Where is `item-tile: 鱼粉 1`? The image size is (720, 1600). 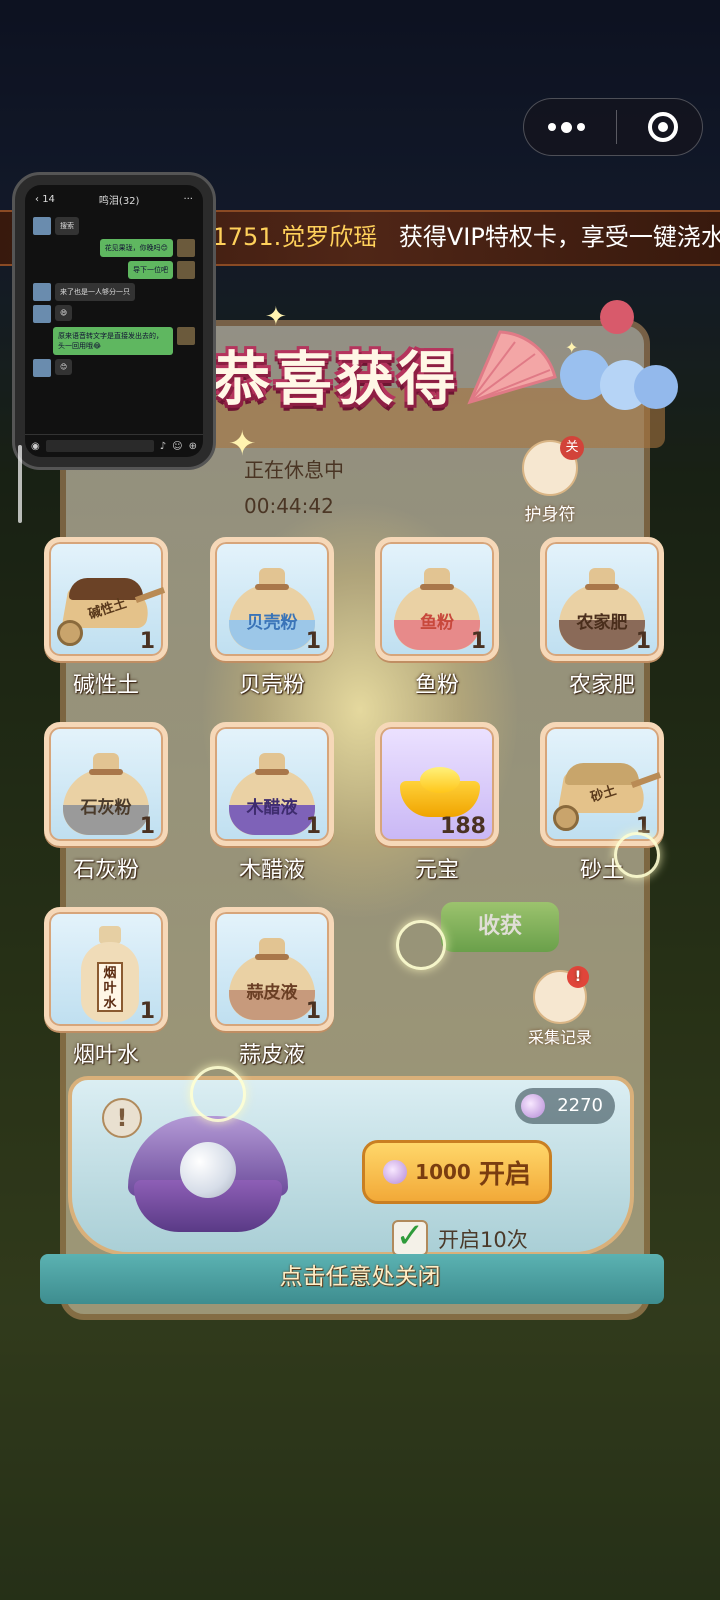 item-tile: 鱼粉 1 is located at coordinates (437, 599).